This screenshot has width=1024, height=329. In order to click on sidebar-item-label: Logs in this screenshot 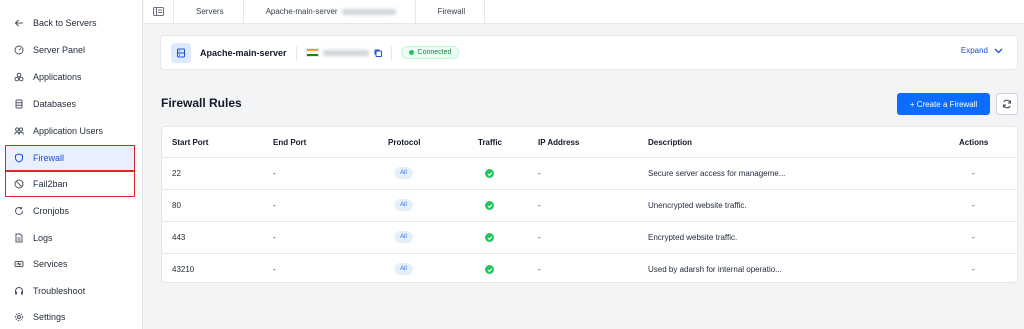, I will do `click(43, 238)`.